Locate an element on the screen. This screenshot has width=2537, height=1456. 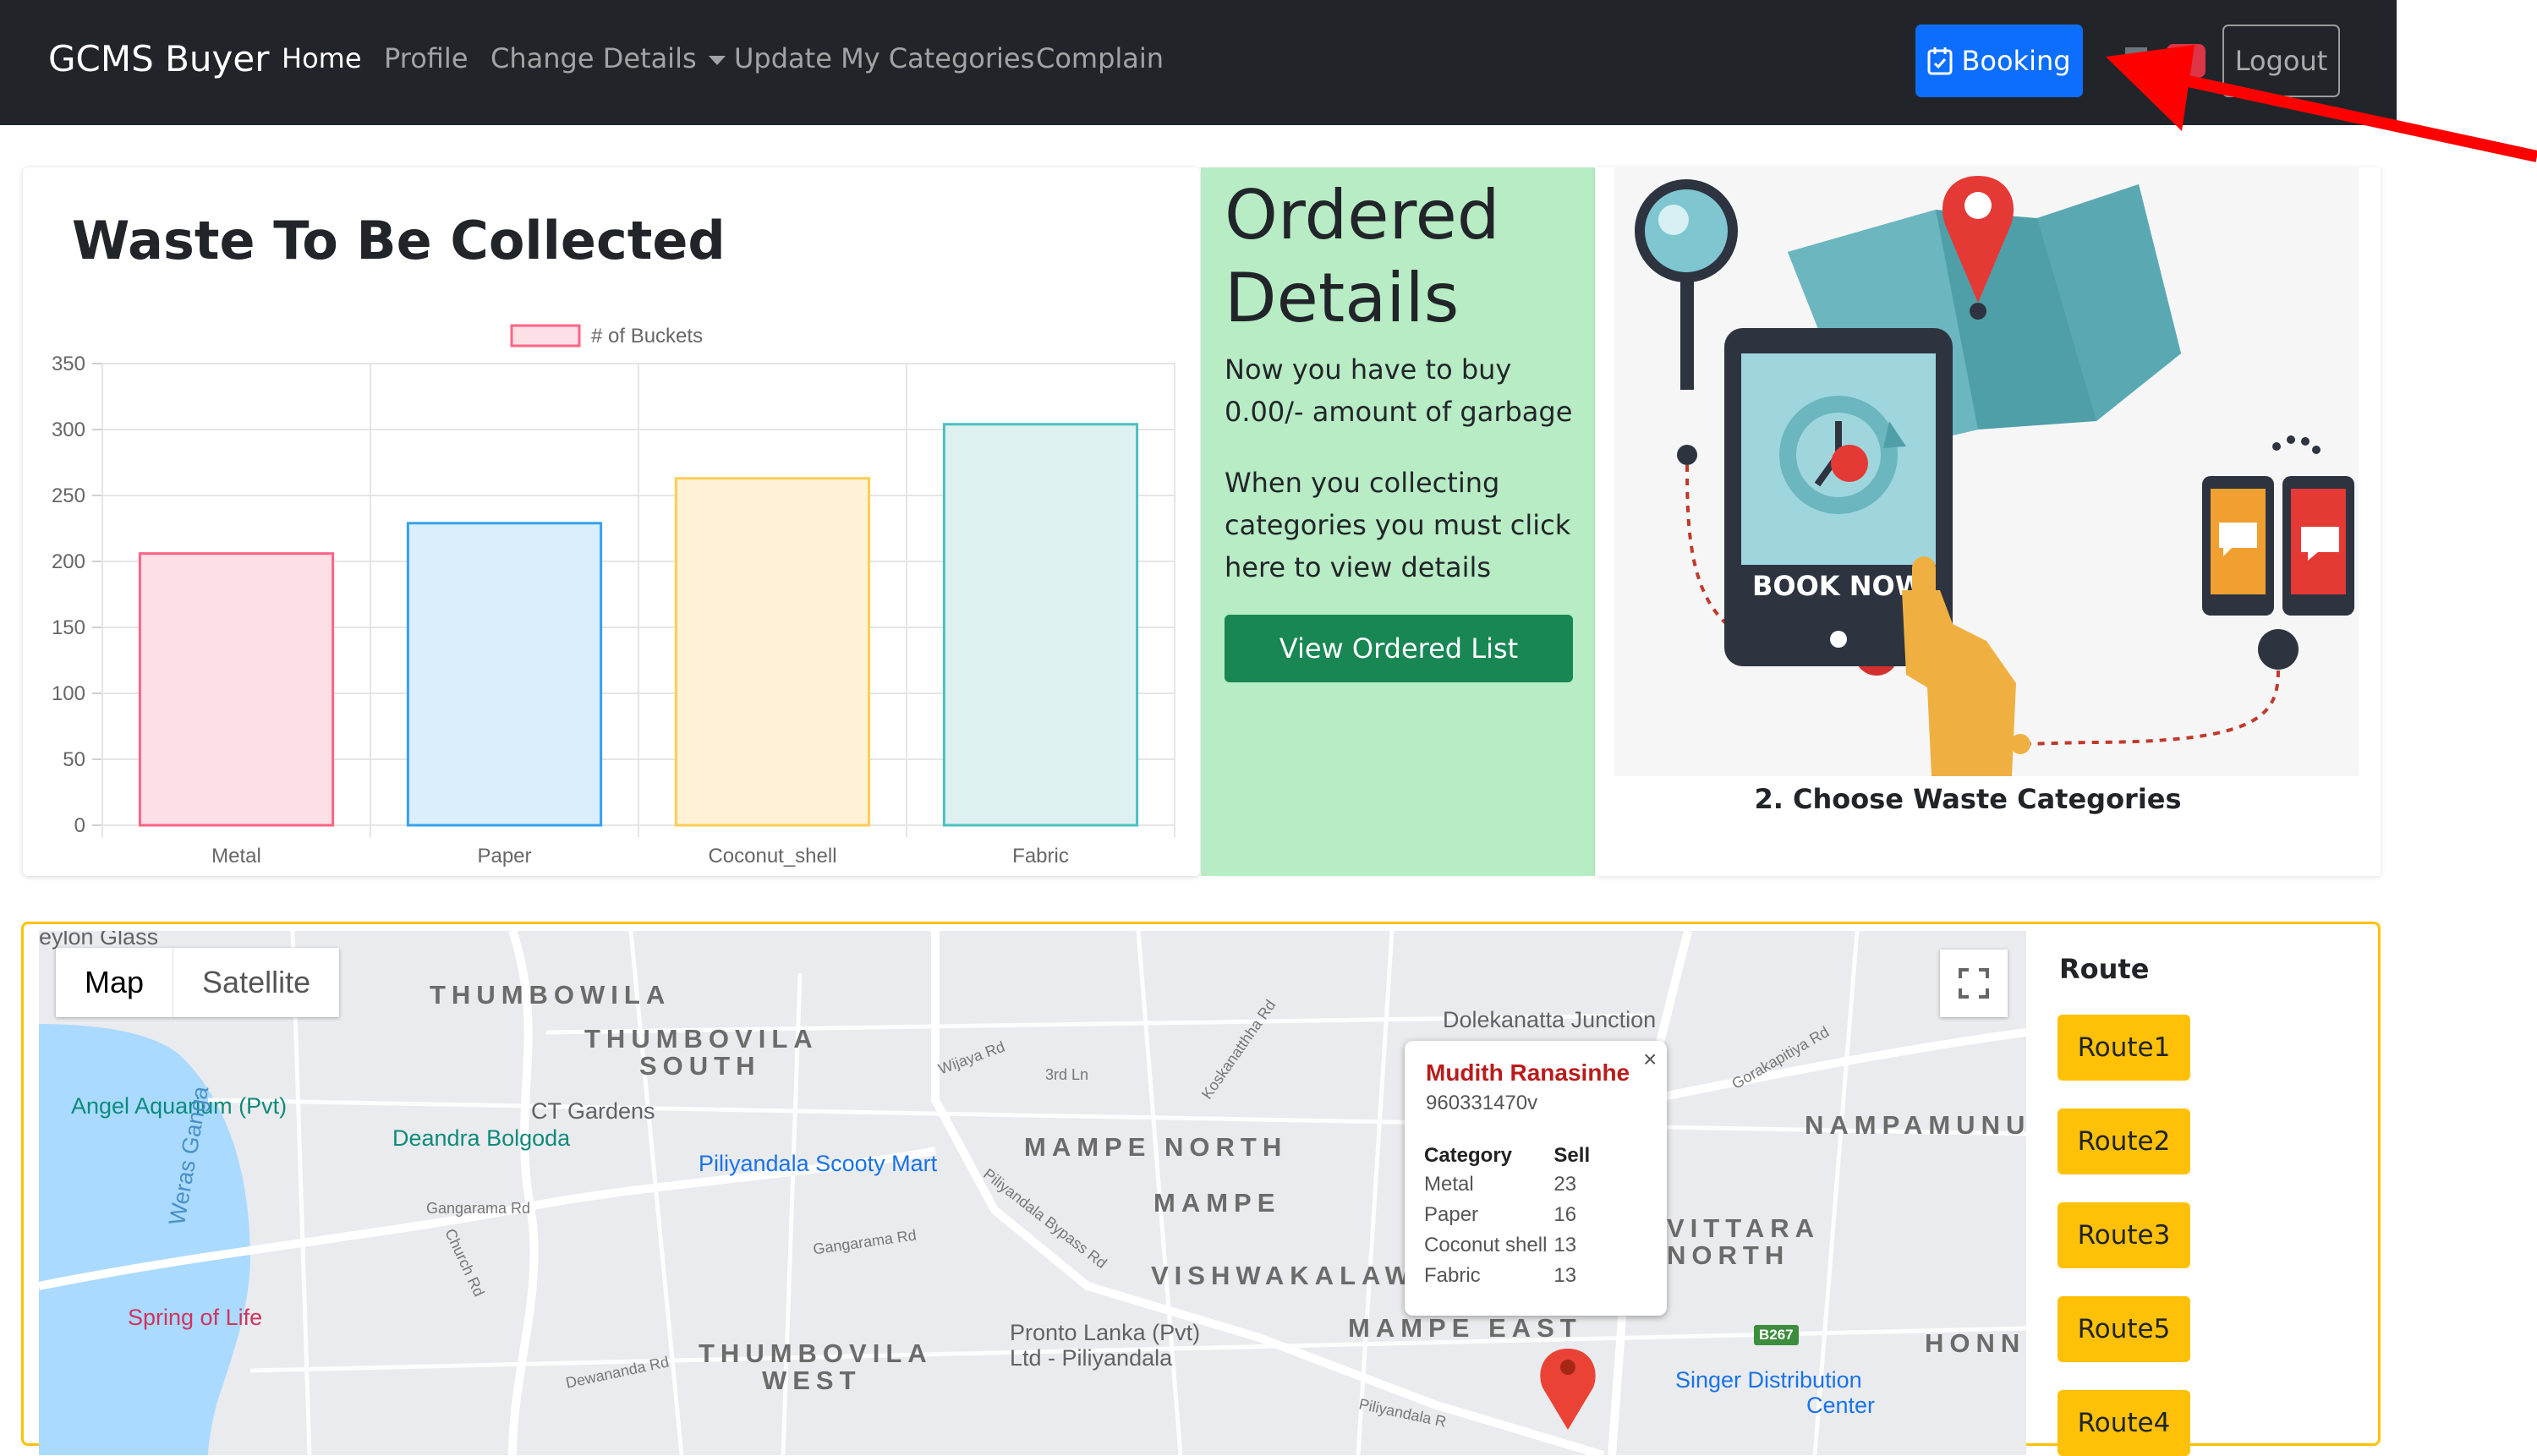
nav-update-categories: Update My Categories is located at coordinates (884, 58).